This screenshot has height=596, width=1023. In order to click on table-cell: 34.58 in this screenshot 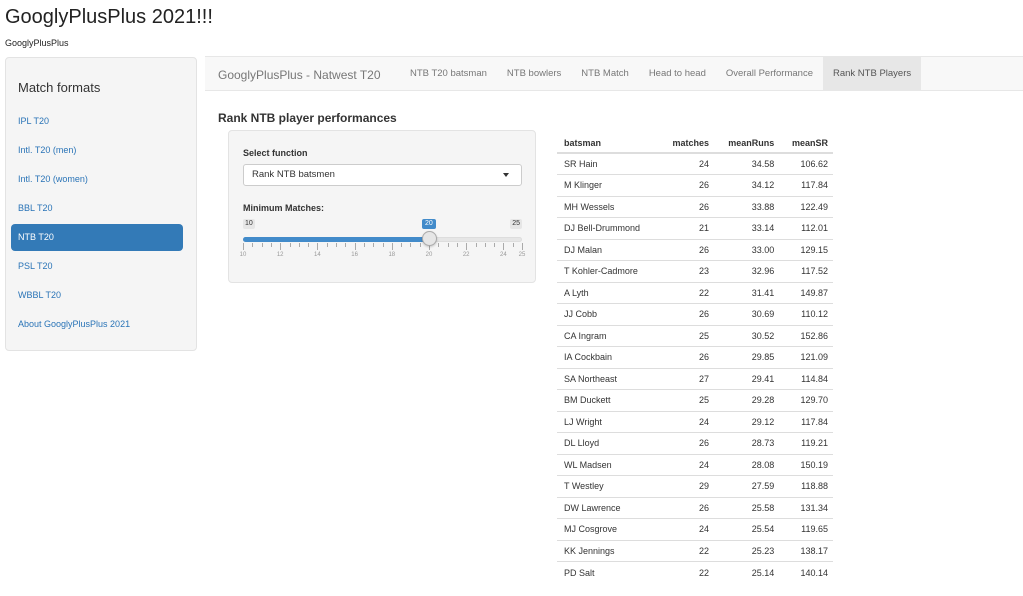, I will do `click(746, 163)`.